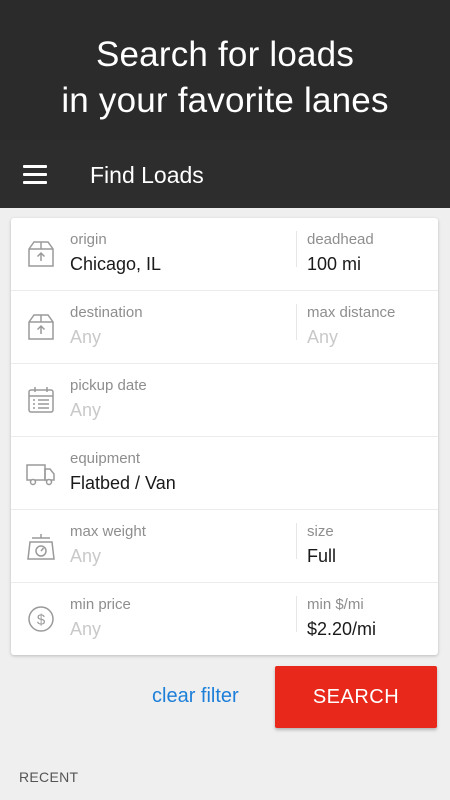  What do you see at coordinates (106, 312) in the screenshot?
I see `destination-label: destination` at bounding box center [106, 312].